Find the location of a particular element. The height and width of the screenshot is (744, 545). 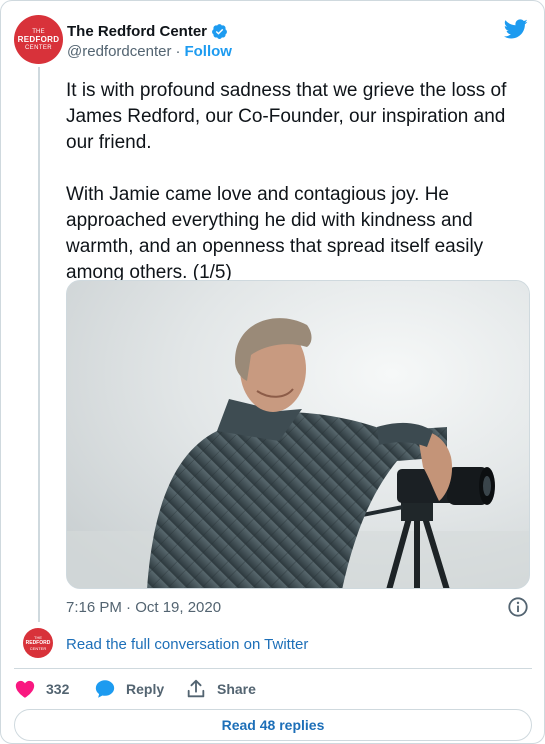

conversation-avatar: THE REDFORD CENTER is located at coordinates (38, 643).